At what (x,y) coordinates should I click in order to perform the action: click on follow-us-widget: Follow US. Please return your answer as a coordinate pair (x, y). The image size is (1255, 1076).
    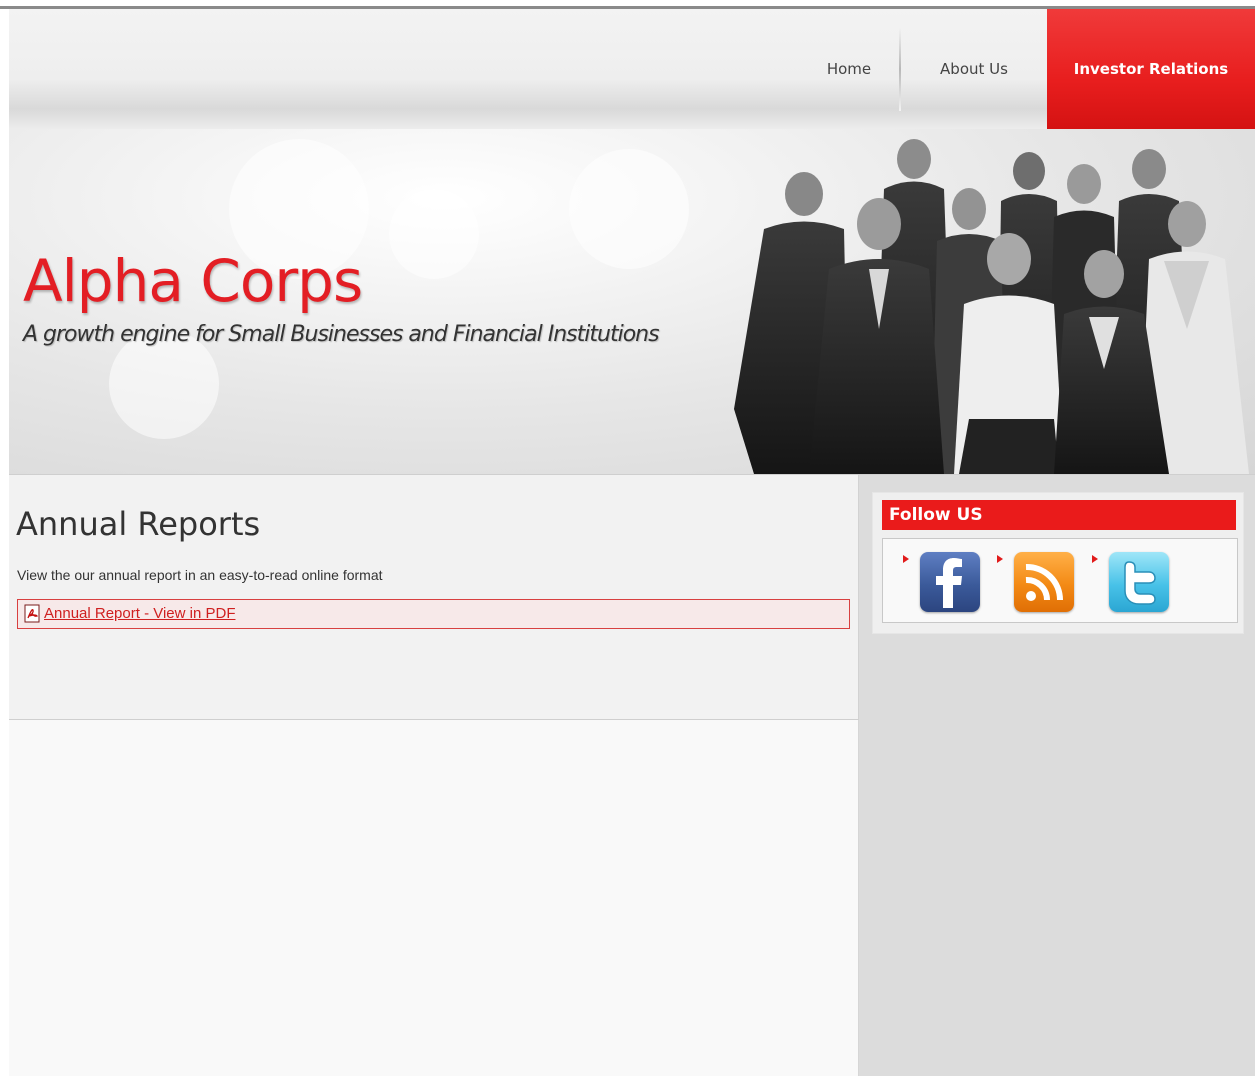
    Looking at the image, I should click on (1058, 563).